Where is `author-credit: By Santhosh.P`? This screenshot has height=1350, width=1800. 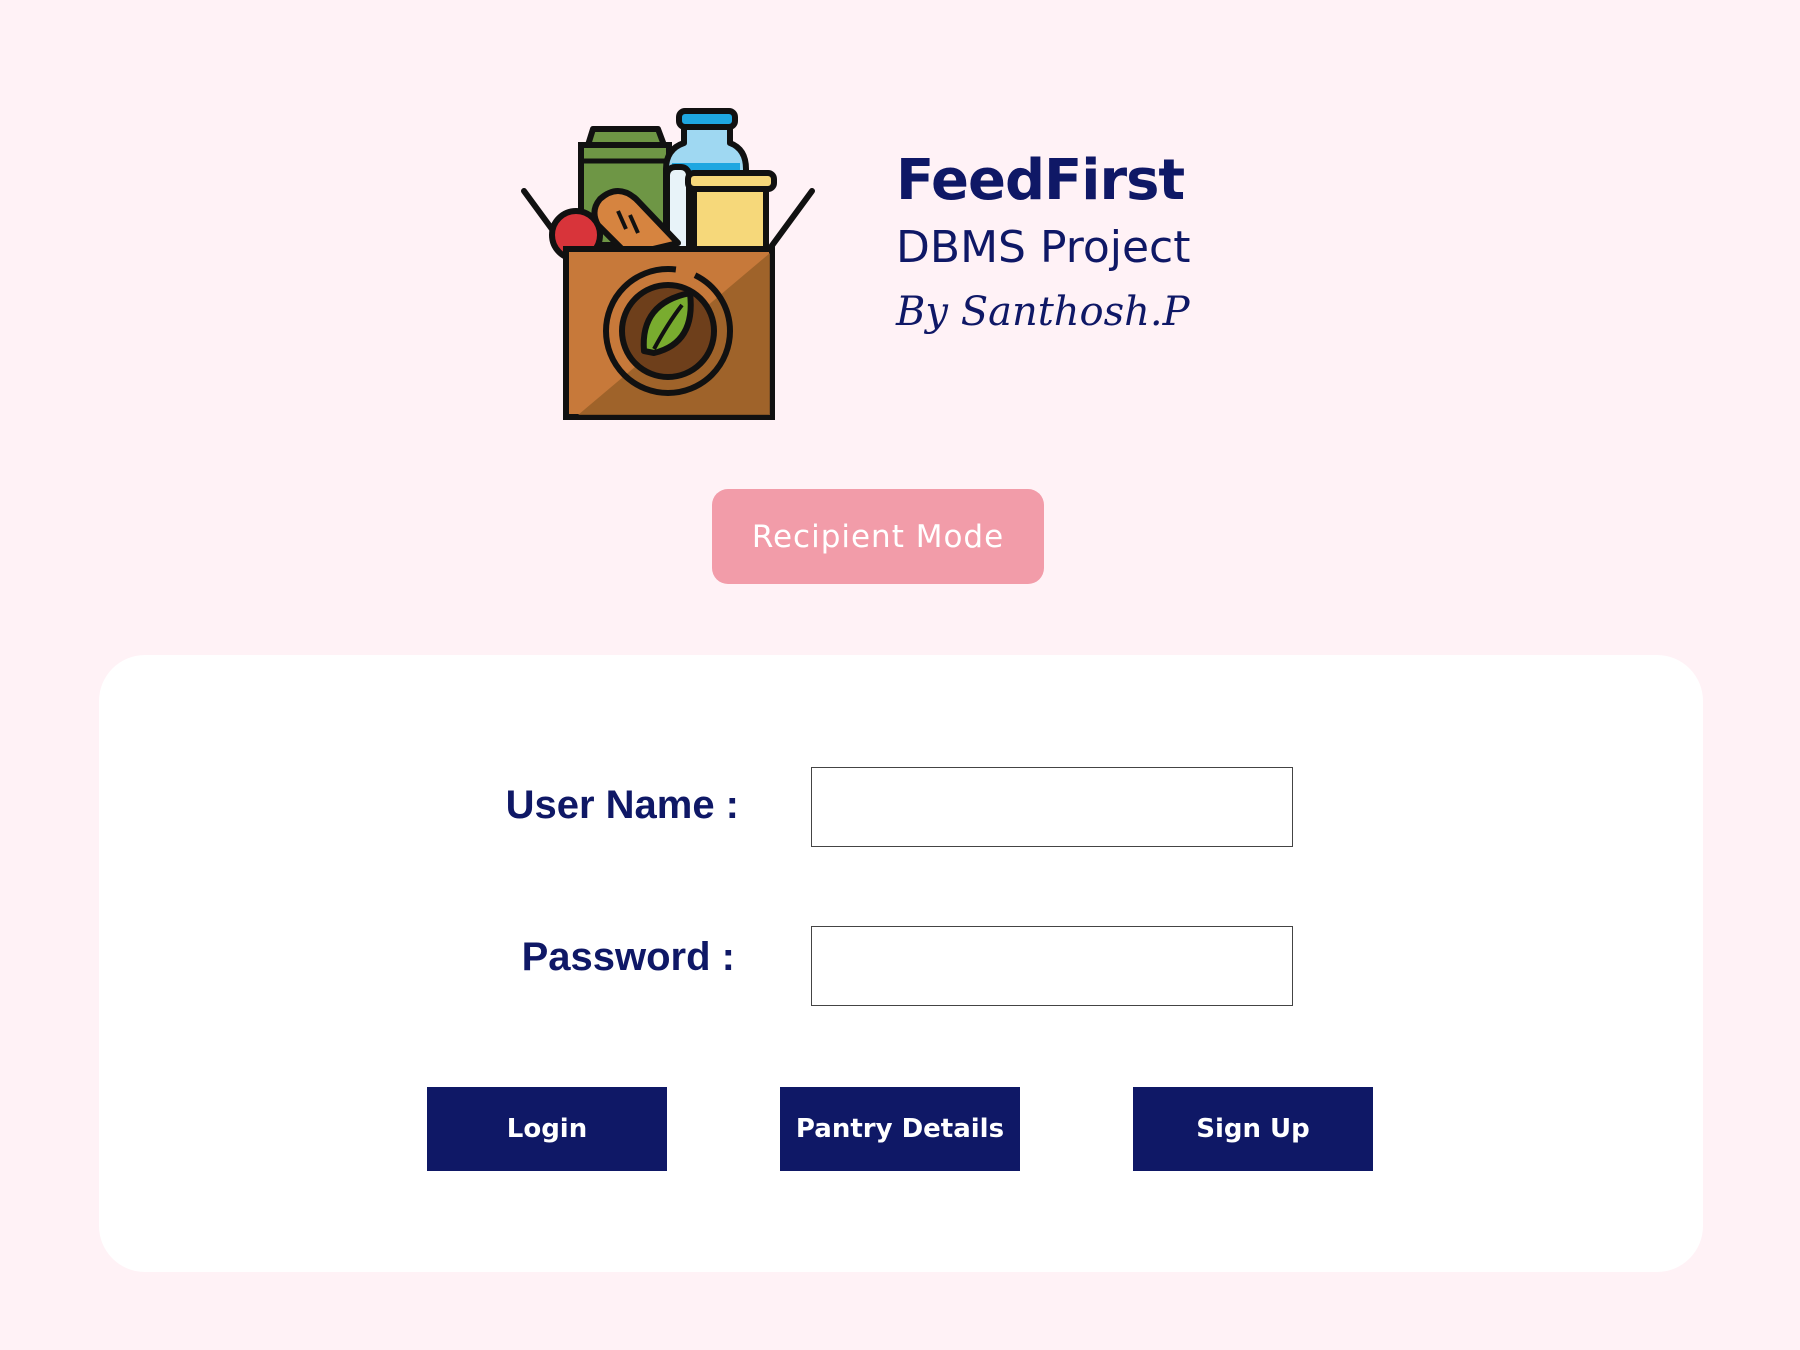
author-credit: By Santhosh.P is located at coordinates (1043, 312).